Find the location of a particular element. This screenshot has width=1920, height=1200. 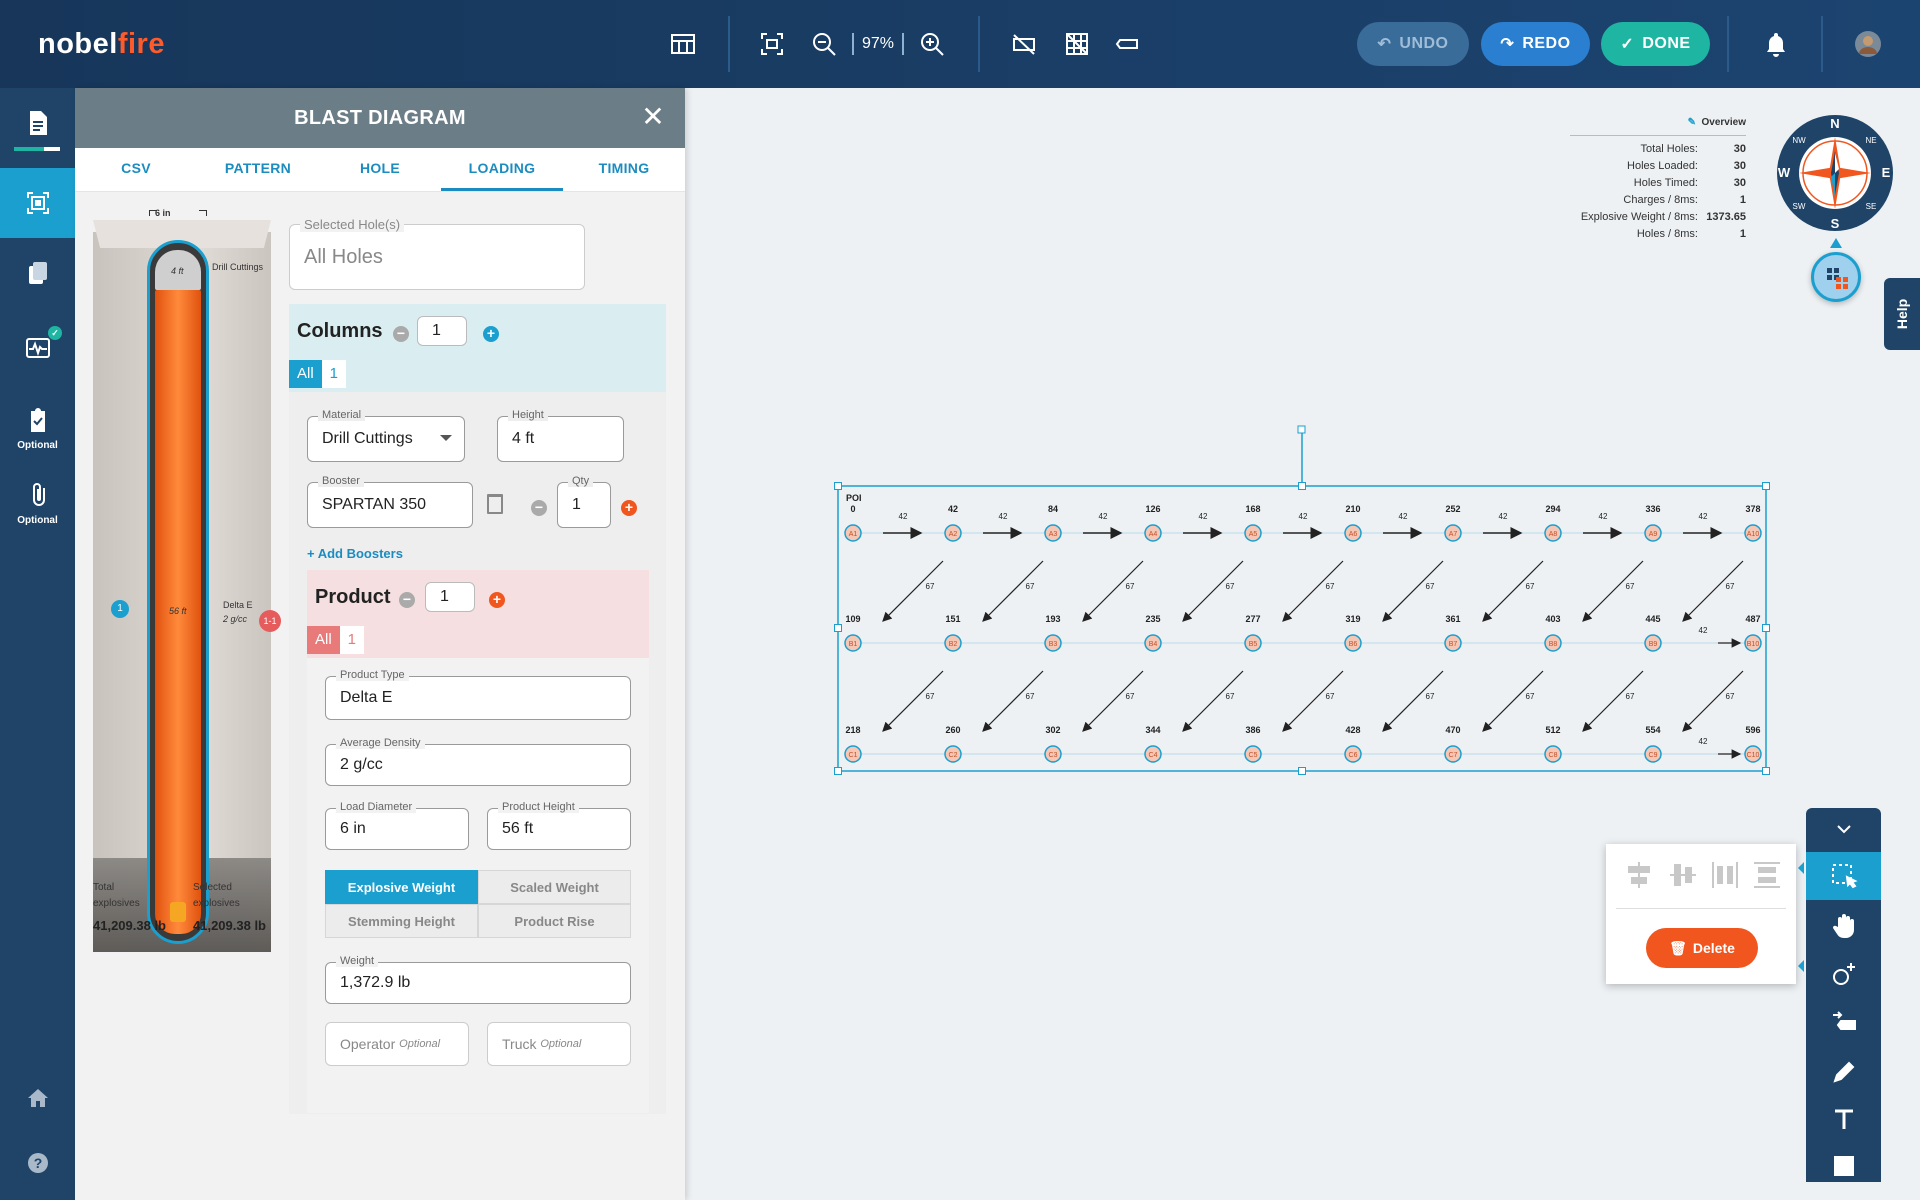

align-center-horizontal-icon is located at coordinates (1683, 875).